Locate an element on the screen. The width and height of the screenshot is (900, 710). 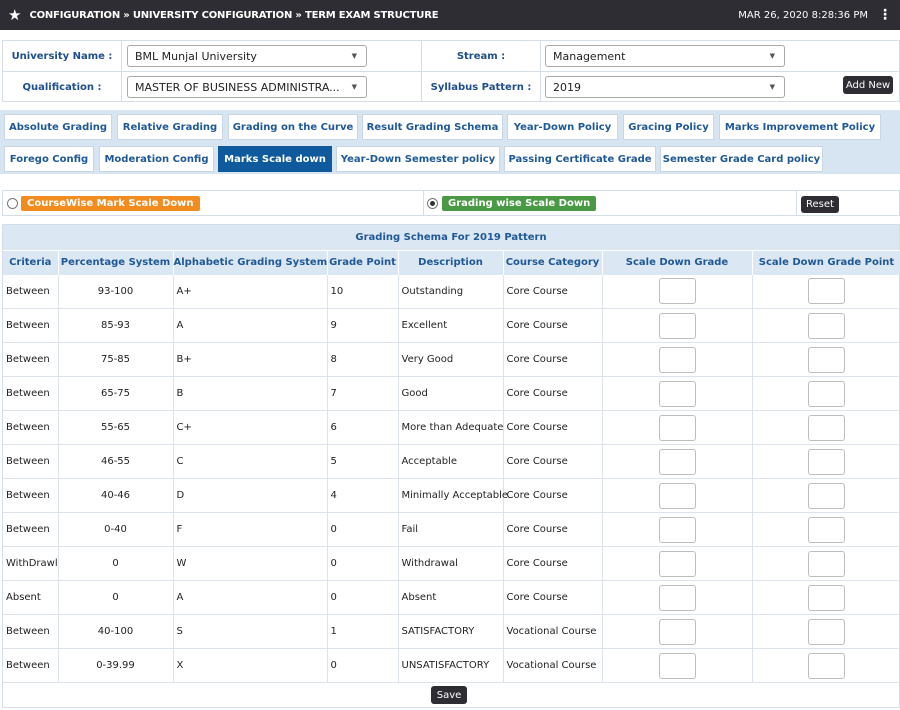
stream-select: Management ▼ is located at coordinates (665, 56).